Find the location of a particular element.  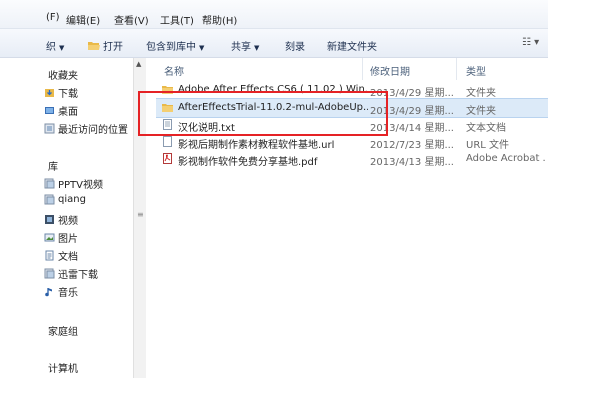

file-name: 影视制作软件免费分享基地.pdf is located at coordinates (248, 162).